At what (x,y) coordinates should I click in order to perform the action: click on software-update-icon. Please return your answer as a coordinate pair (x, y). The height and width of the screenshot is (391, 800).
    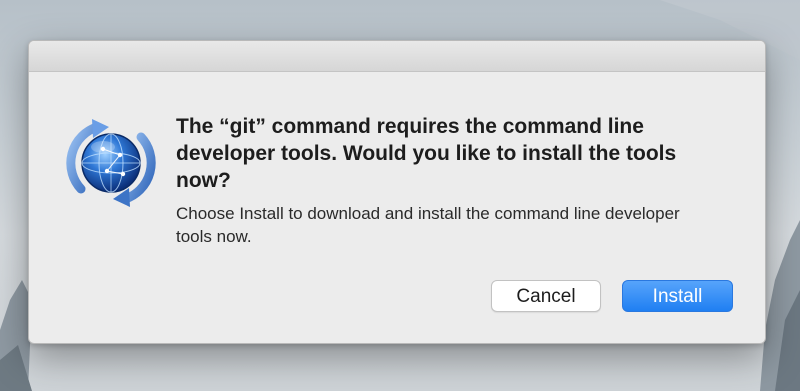
    Looking at the image, I should click on (111, 163).